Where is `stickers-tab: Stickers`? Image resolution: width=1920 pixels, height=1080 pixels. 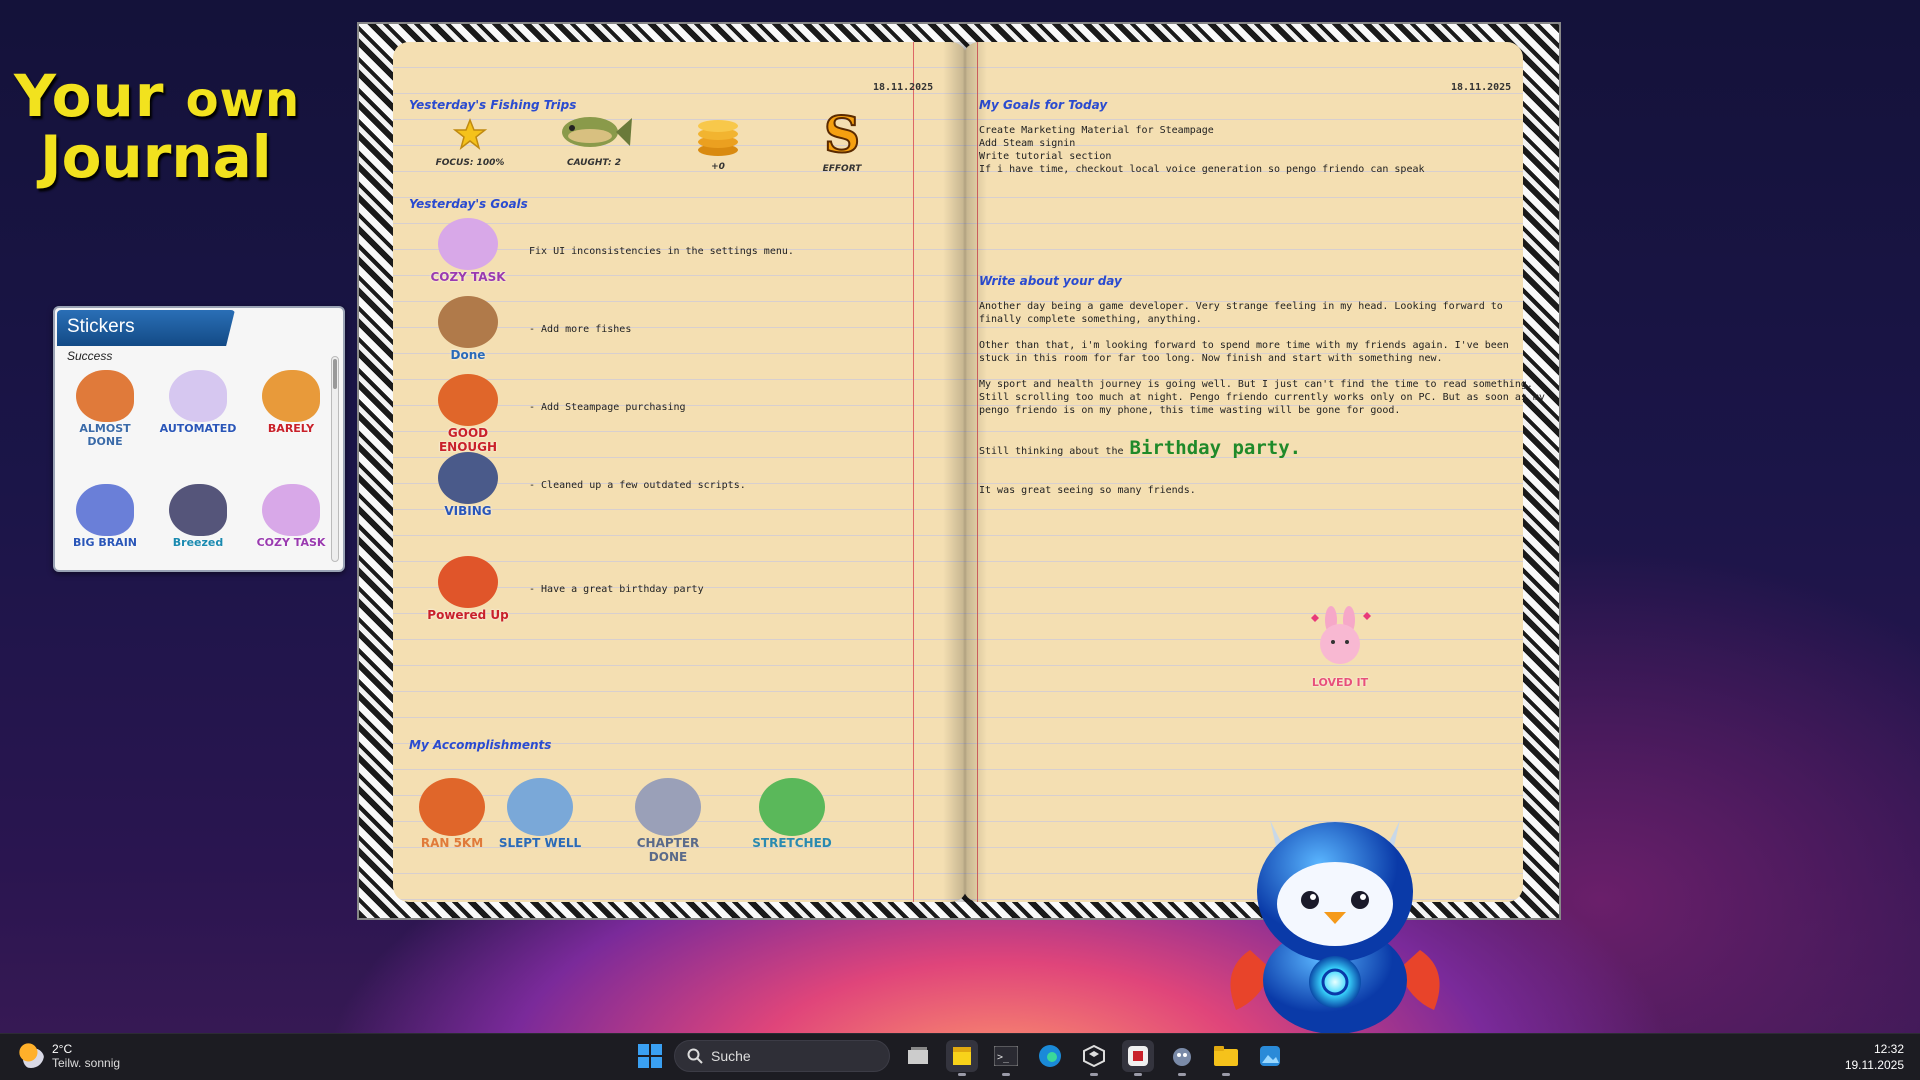 stickers-tab: Stickers is located at coordinates (146, 328).